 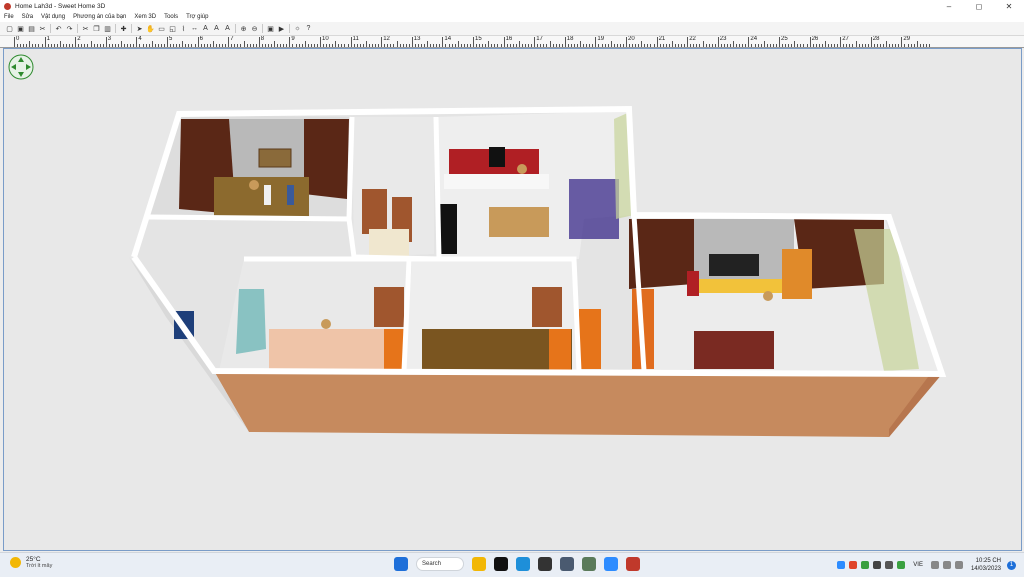 I want to click on help-icon: ?, so click(x=308, y=28).